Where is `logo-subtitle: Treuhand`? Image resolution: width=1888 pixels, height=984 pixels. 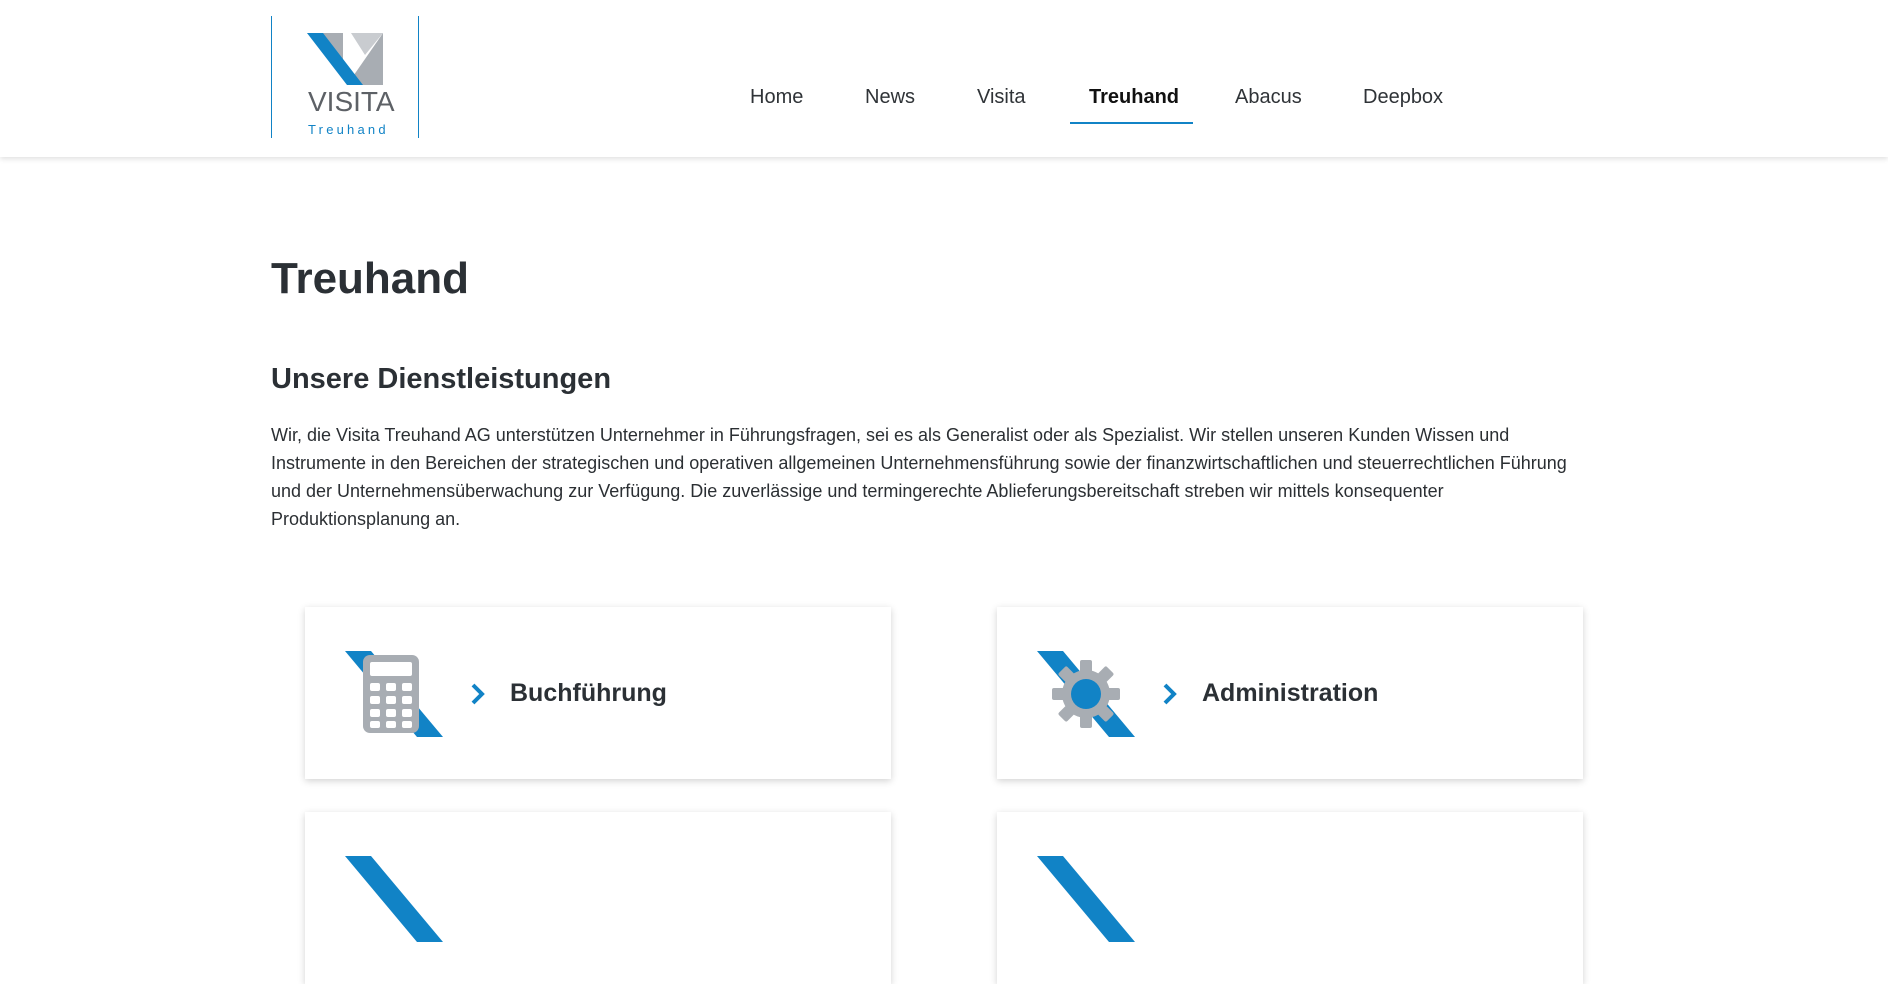
logo-subtitle: Treuhand is located at coordinates (348, 129).